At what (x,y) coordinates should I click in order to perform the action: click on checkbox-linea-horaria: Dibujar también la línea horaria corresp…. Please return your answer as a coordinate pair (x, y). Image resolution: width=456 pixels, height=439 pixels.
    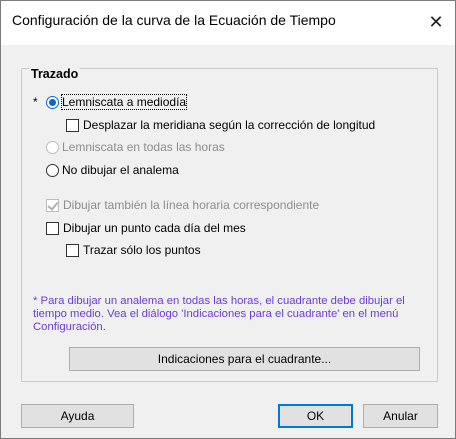
    Looking at the image, I should click on (182, 205).